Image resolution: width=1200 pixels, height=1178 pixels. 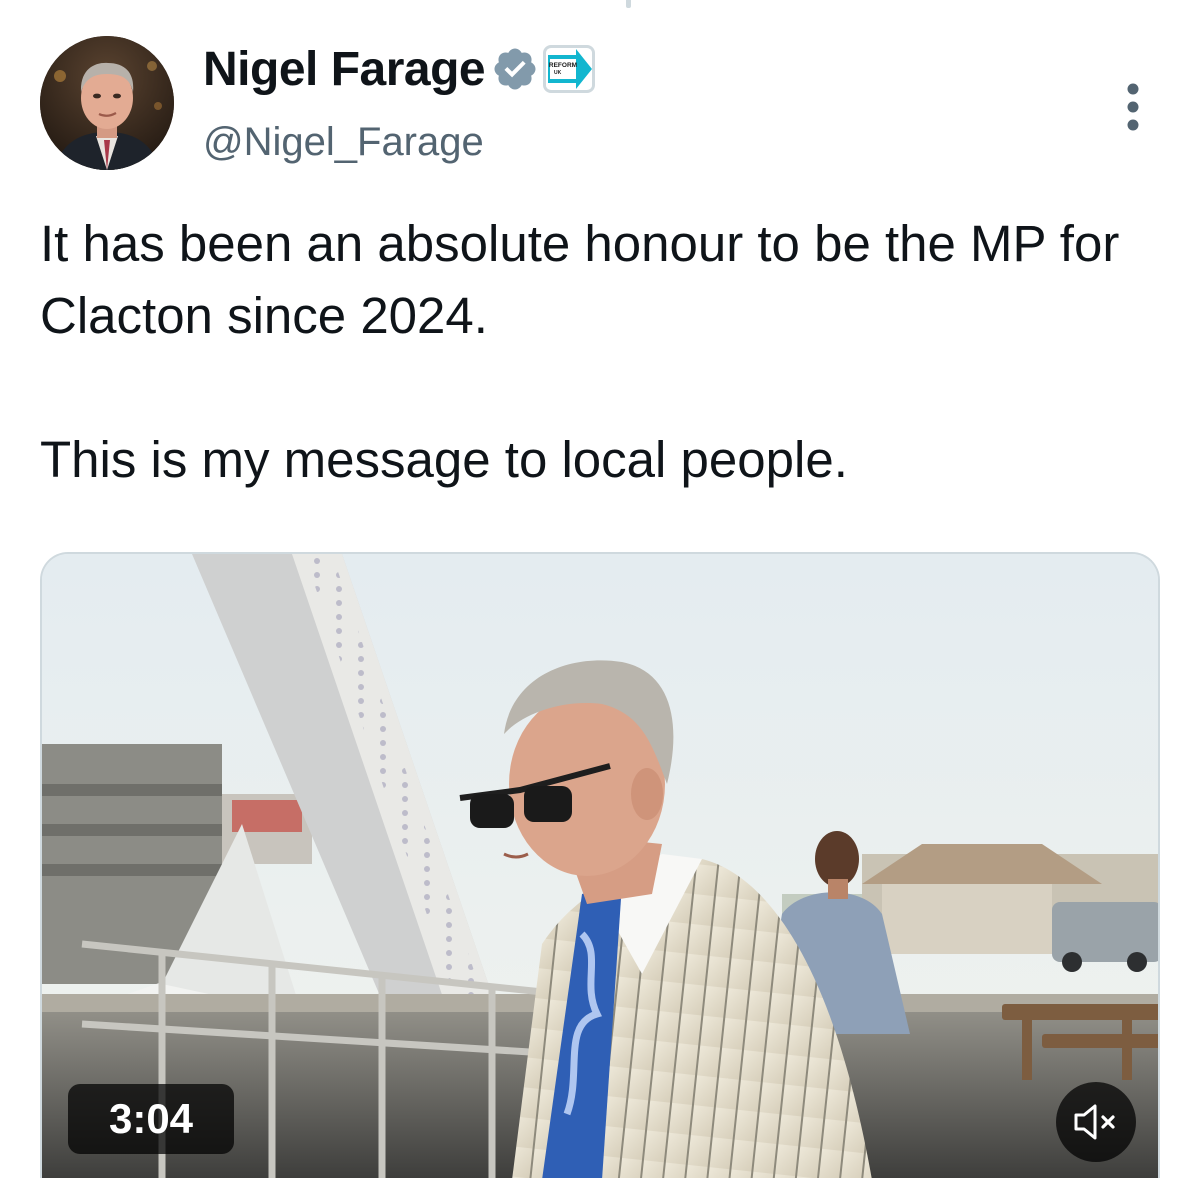 I want to click on speaker-muted-icon, so click(x=1094, y=1122).